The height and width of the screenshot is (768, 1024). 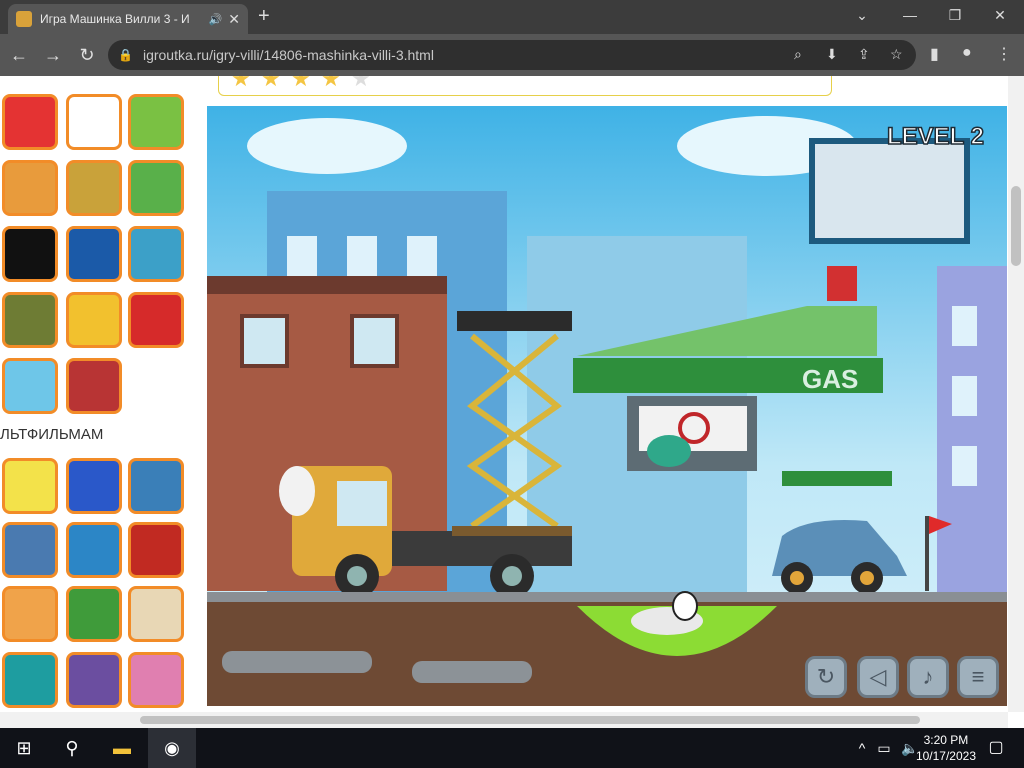 I want to click on game-thumb-disney, so click(x=94, y=254).